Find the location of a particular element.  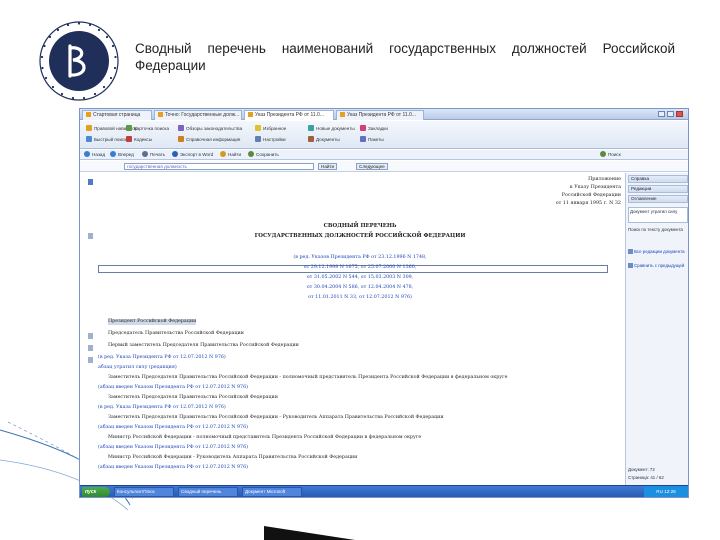

revision-link: от 11.01.2011 N 33, от 12.07.2012 N 976) is located at coordinates (360, 298).